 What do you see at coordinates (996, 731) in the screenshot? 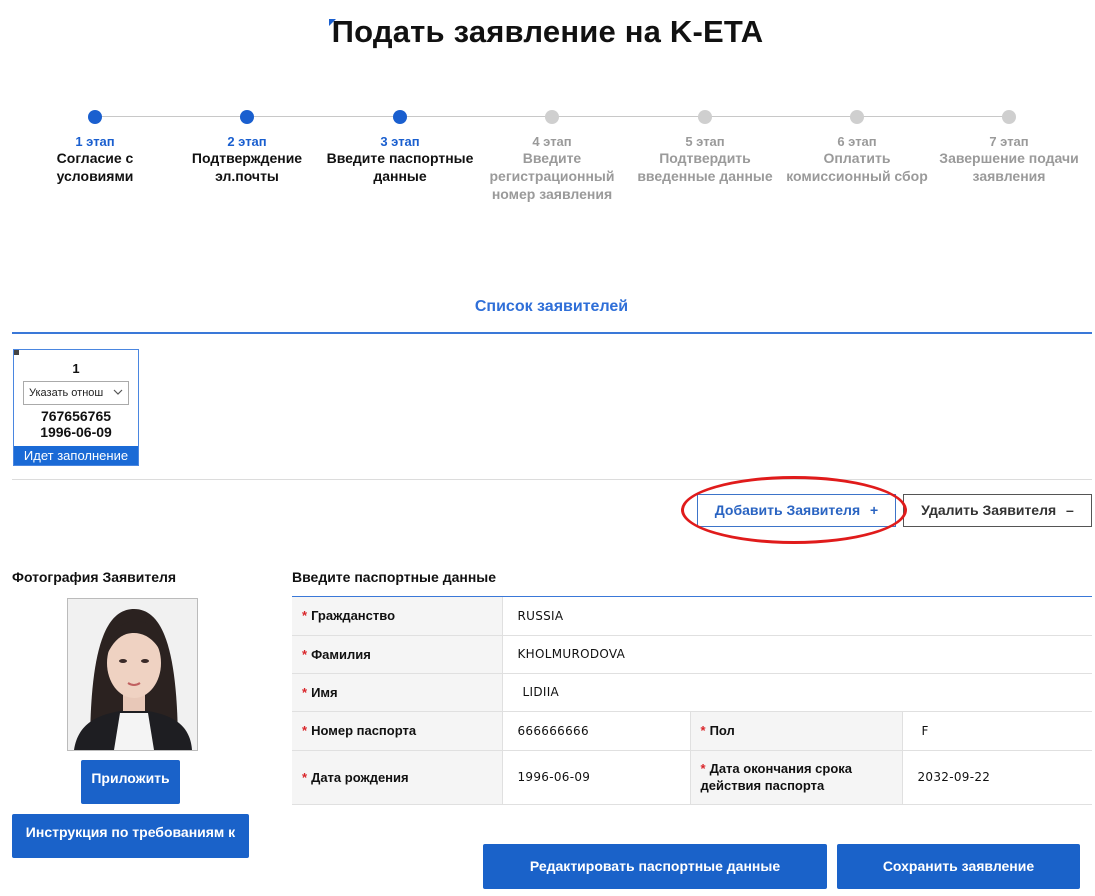
I see `sex-value: F` at bounding box center [996, 731].